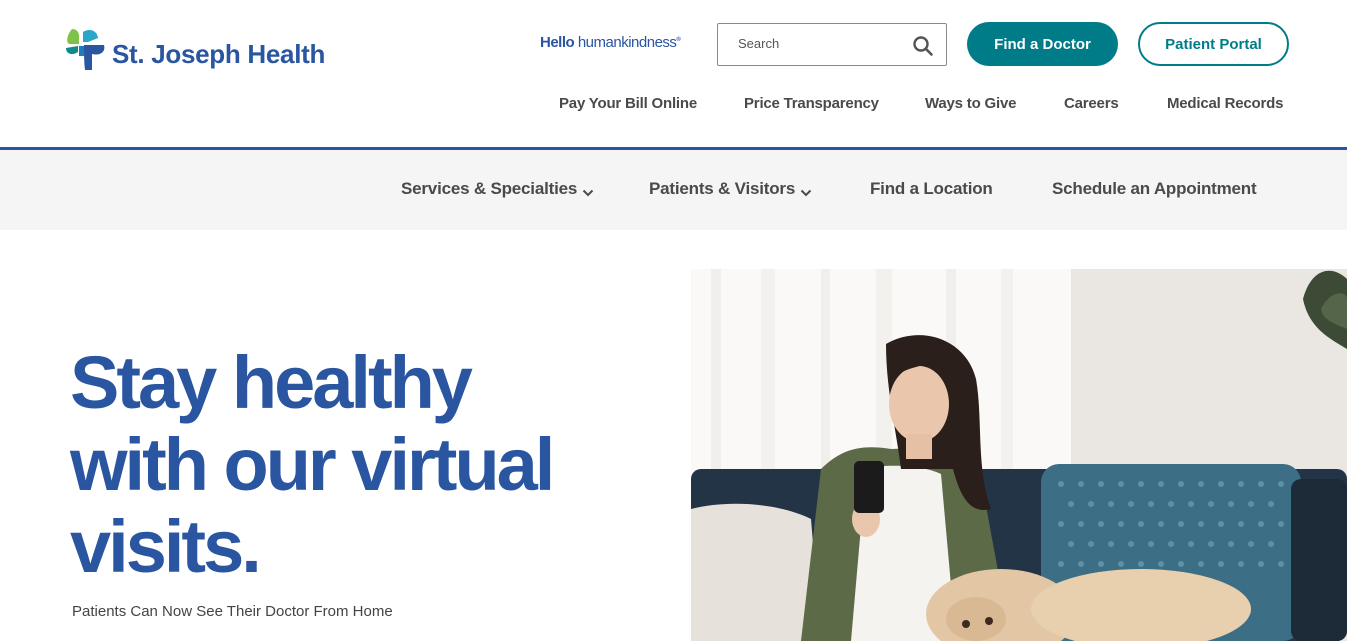 This screenshot has height=641, width=1347. Describe the element at coordinates (722, 188) in the screenshot. I see `nav-item-label: Patients & Visitors` at that location.